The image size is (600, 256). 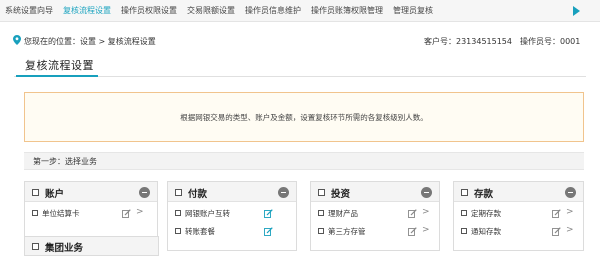 What do you see at coordinates (149, 11) in the screenshot?
I see `tab-operator-permission: 操作员权限设置` at bounding box center [149, 11].